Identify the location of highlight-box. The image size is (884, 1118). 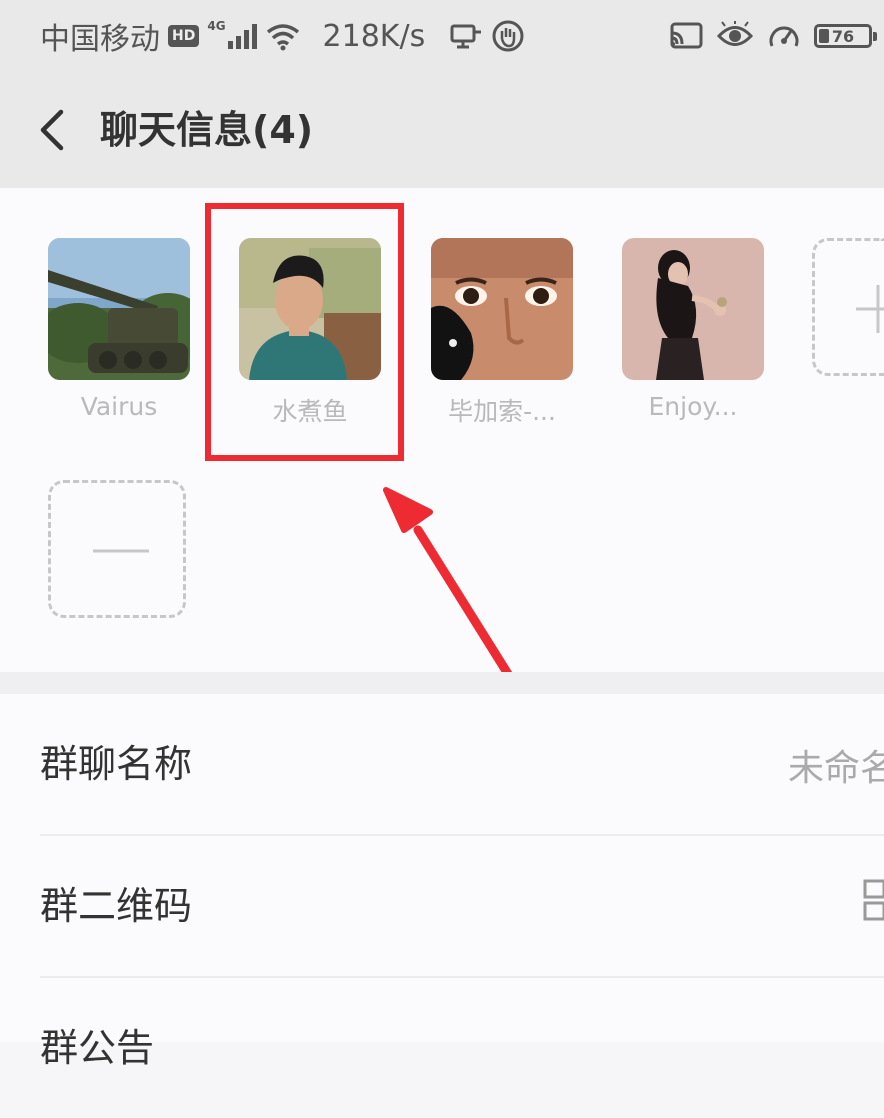
(304, 332).